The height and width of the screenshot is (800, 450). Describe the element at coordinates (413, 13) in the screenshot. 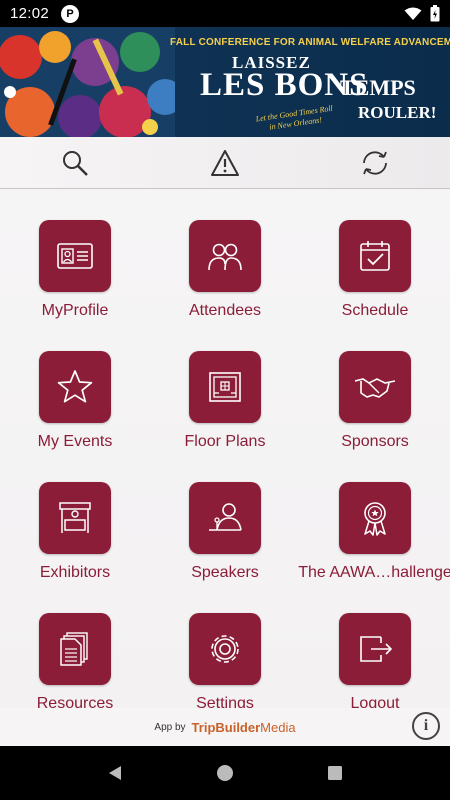

I see `wifi-icon` at that location.